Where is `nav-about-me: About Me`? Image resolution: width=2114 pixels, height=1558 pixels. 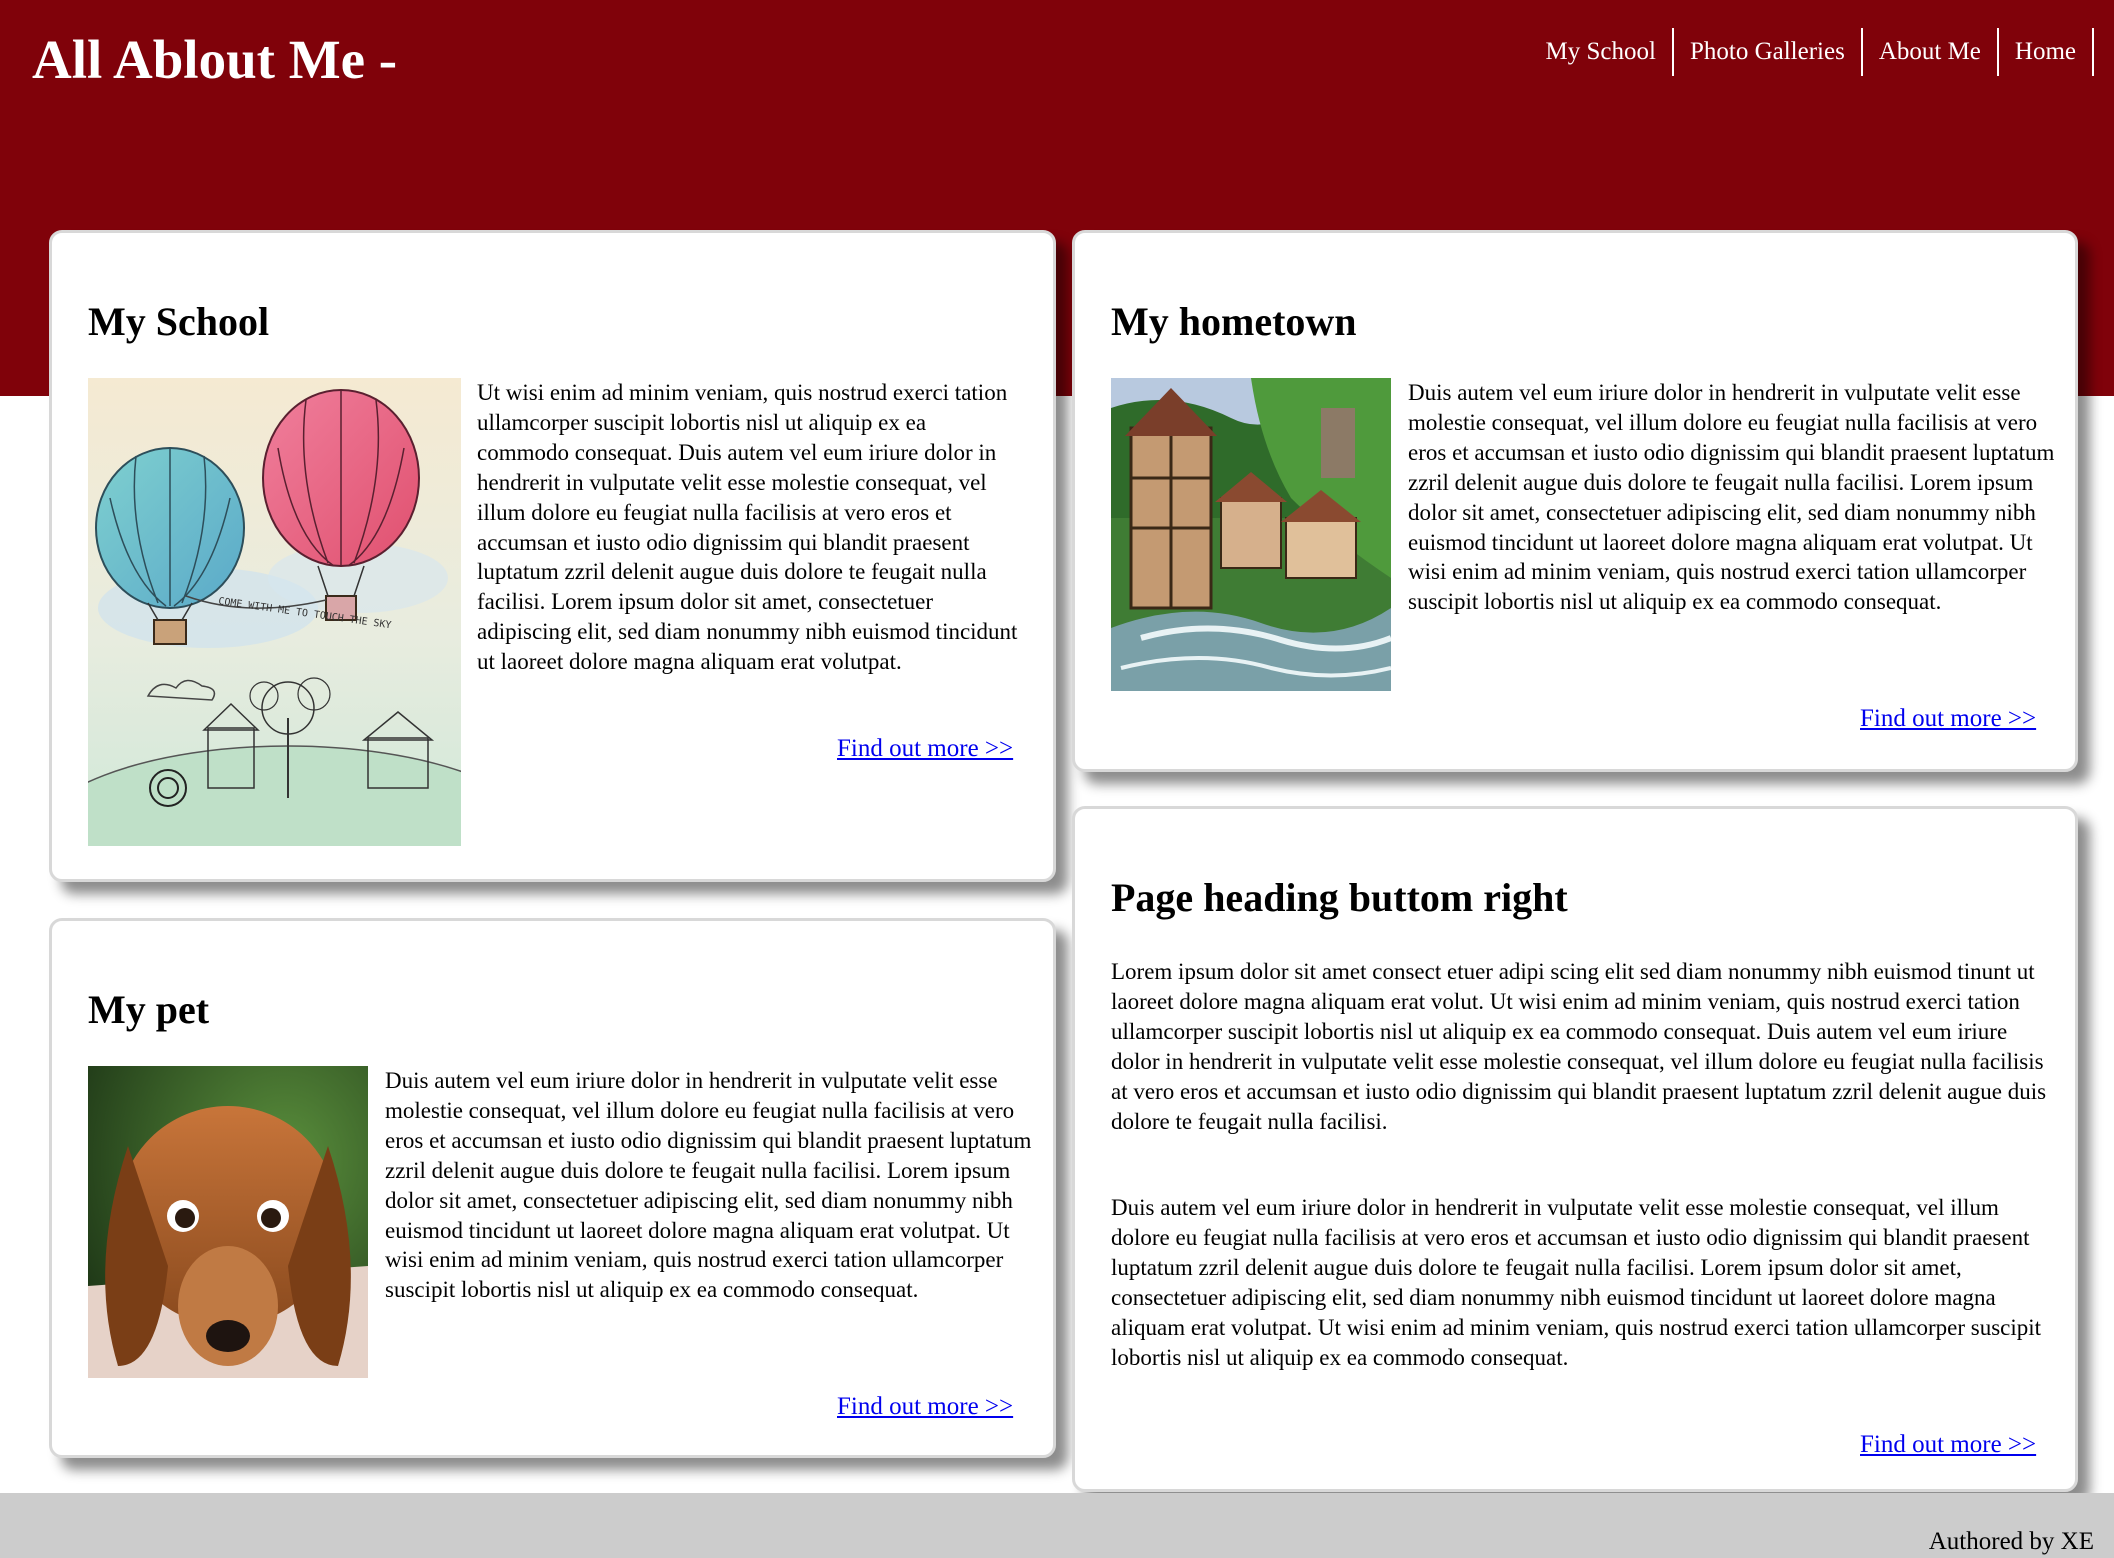
nav-about-me: About Me is located at coordinates (1931, 52).